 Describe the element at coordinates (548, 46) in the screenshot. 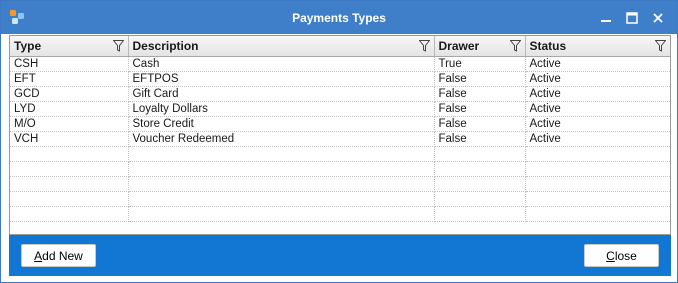

I see `column-header-label: Status` at that location.